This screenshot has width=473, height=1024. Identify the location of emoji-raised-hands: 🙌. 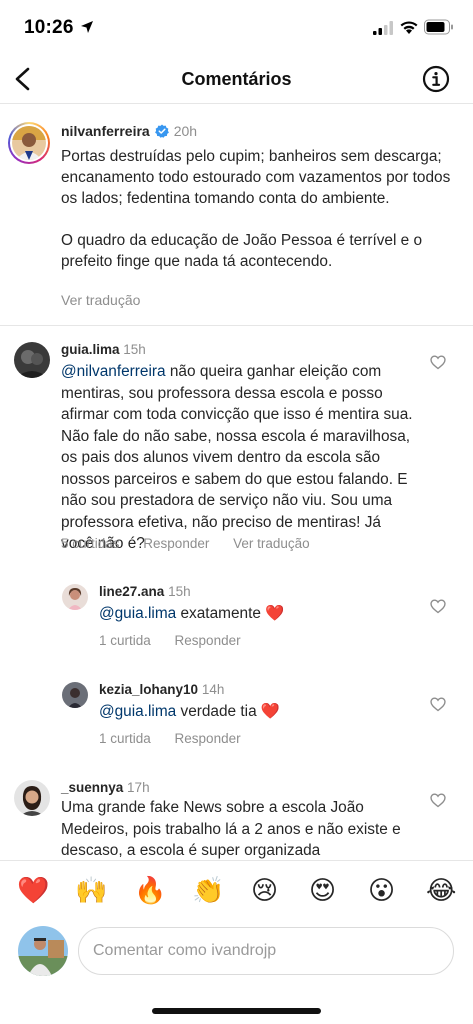
(91, 890).